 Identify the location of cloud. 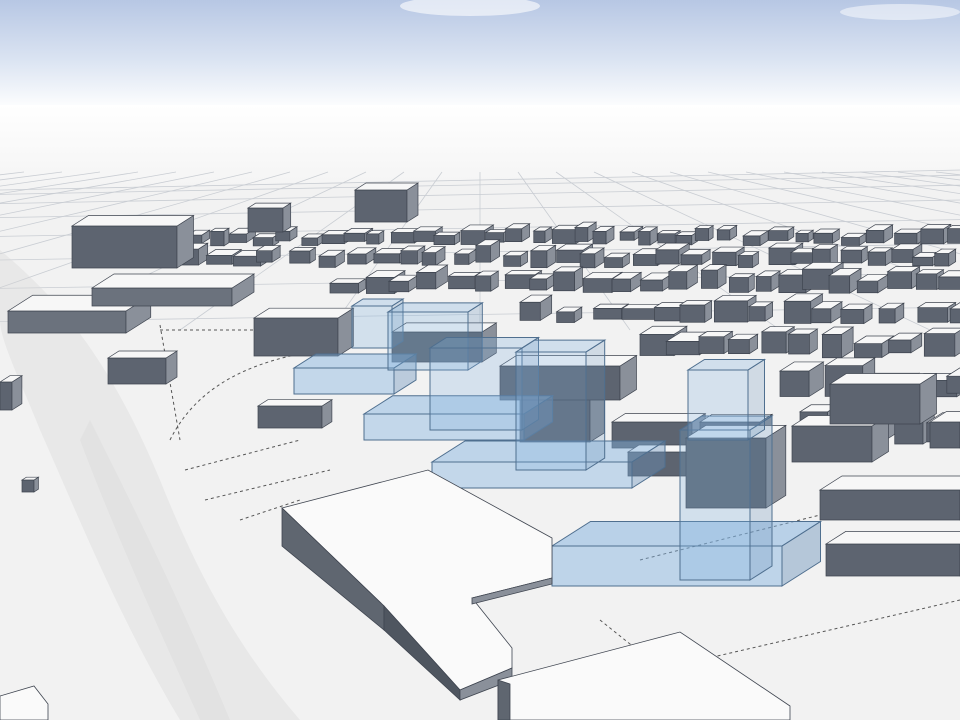
(900, 12).